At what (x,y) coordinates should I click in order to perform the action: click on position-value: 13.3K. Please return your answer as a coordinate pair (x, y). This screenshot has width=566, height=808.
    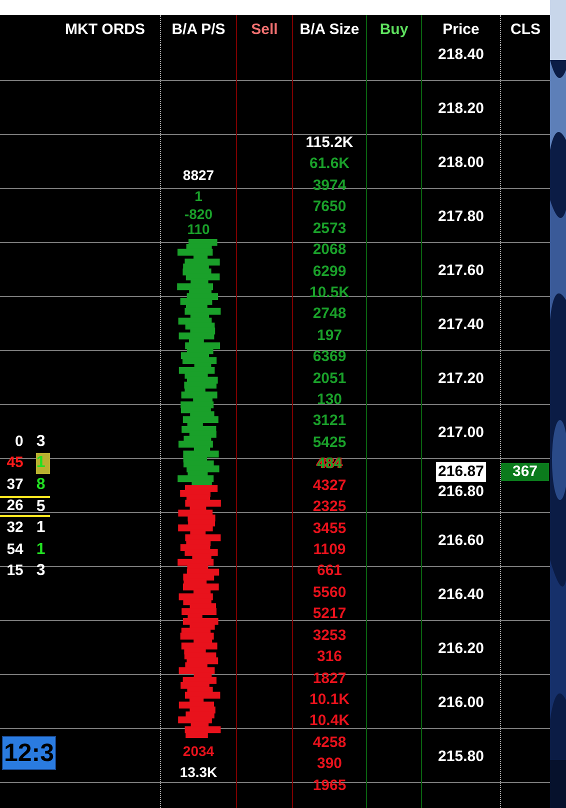
    Looking at the image, I should click on (198, 772).